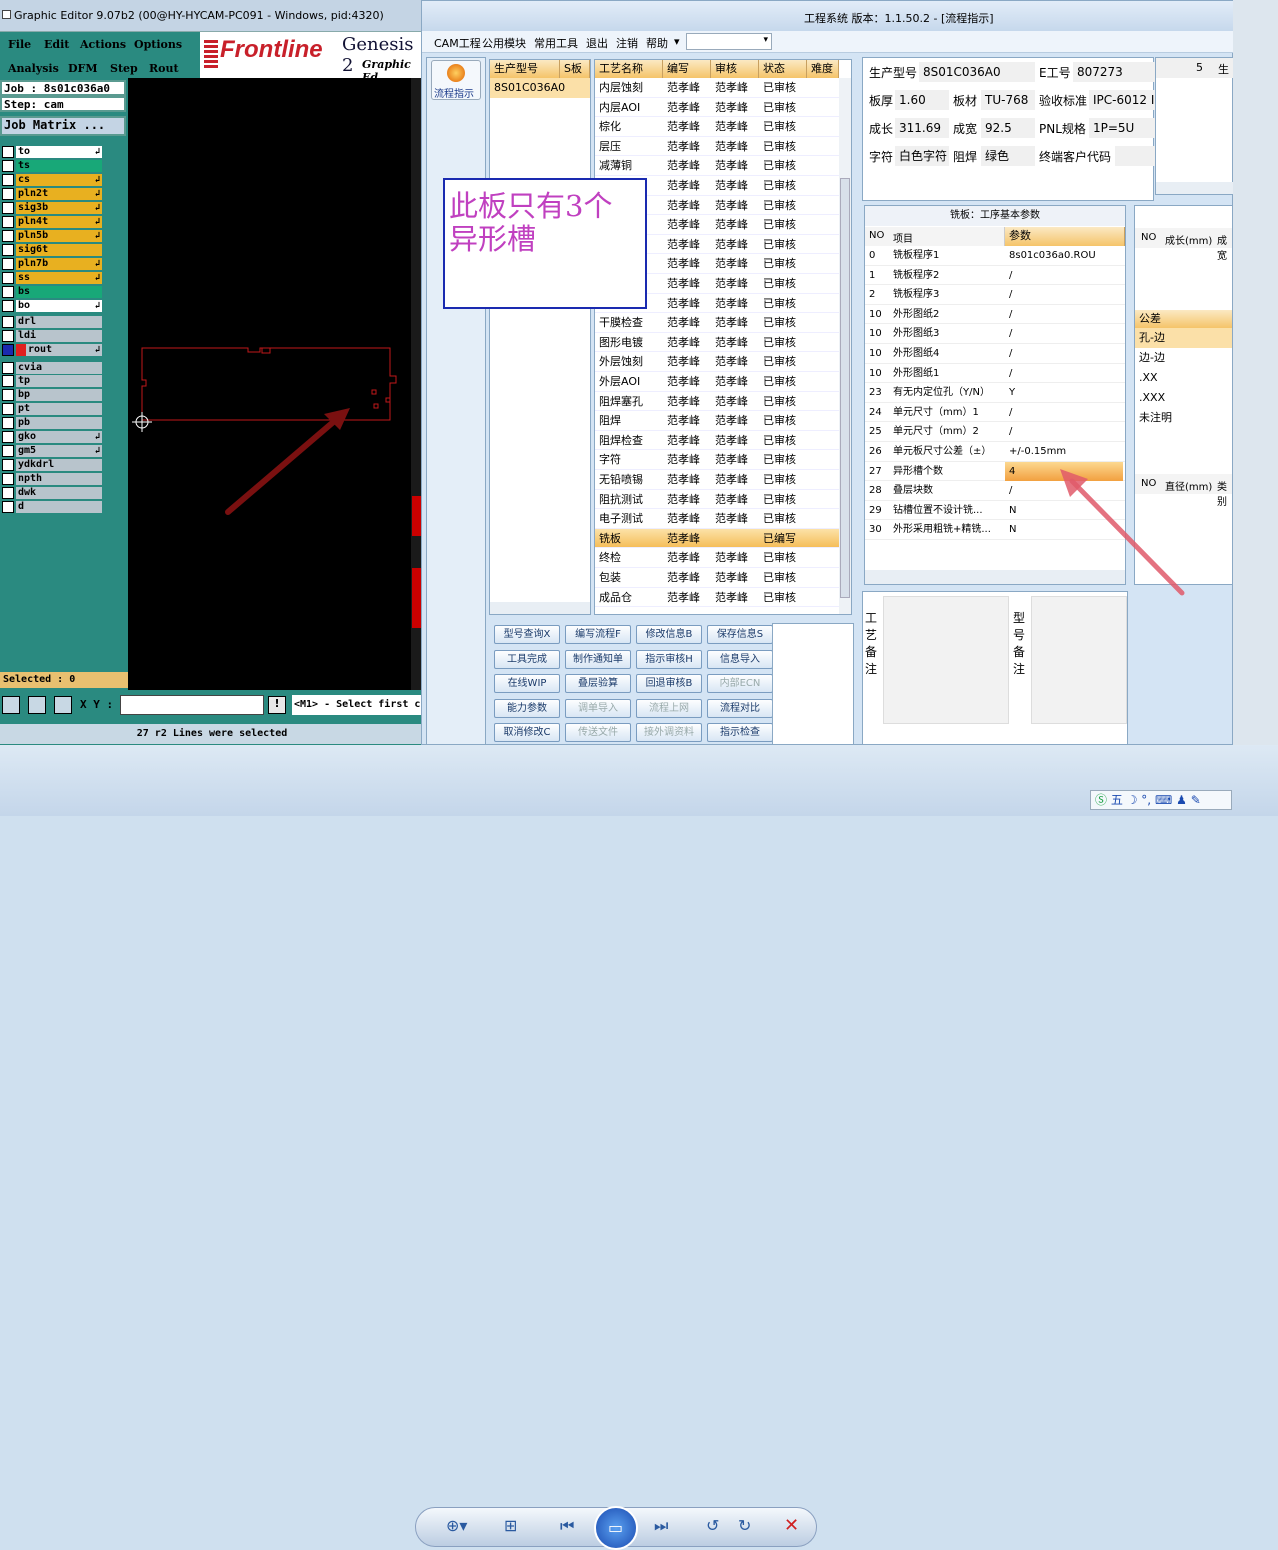 This screenshot has height=1550, width=1278. What do you see at coordinates (791, 1525) in the screenshot?
I see `delete-icon: ✕` at bounding box center [791, 1525].